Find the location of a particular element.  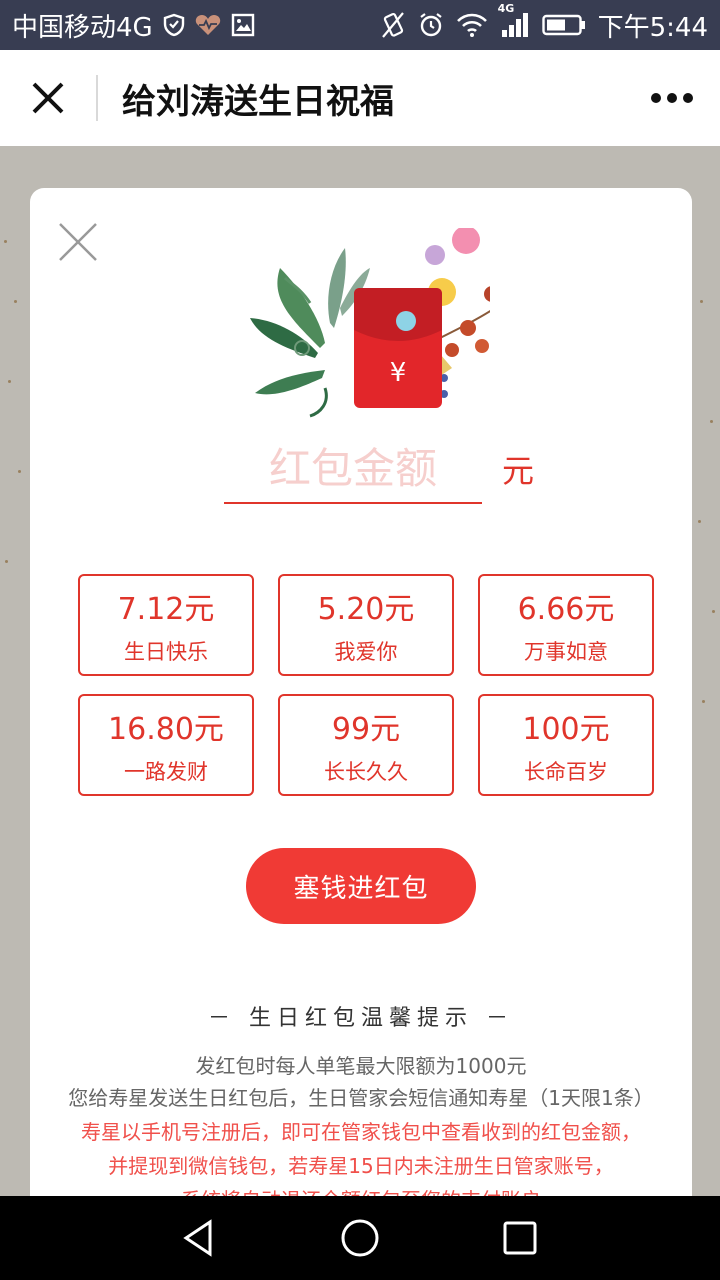

close-dialog-button is located at coordinates (78, 242).